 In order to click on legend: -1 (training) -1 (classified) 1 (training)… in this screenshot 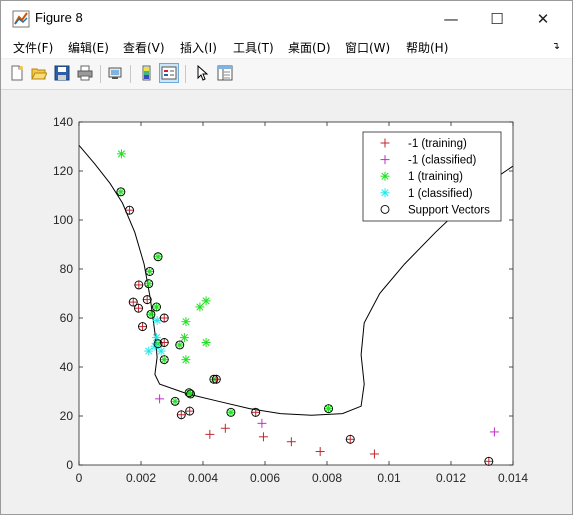, I will do `click(432, 176)`.